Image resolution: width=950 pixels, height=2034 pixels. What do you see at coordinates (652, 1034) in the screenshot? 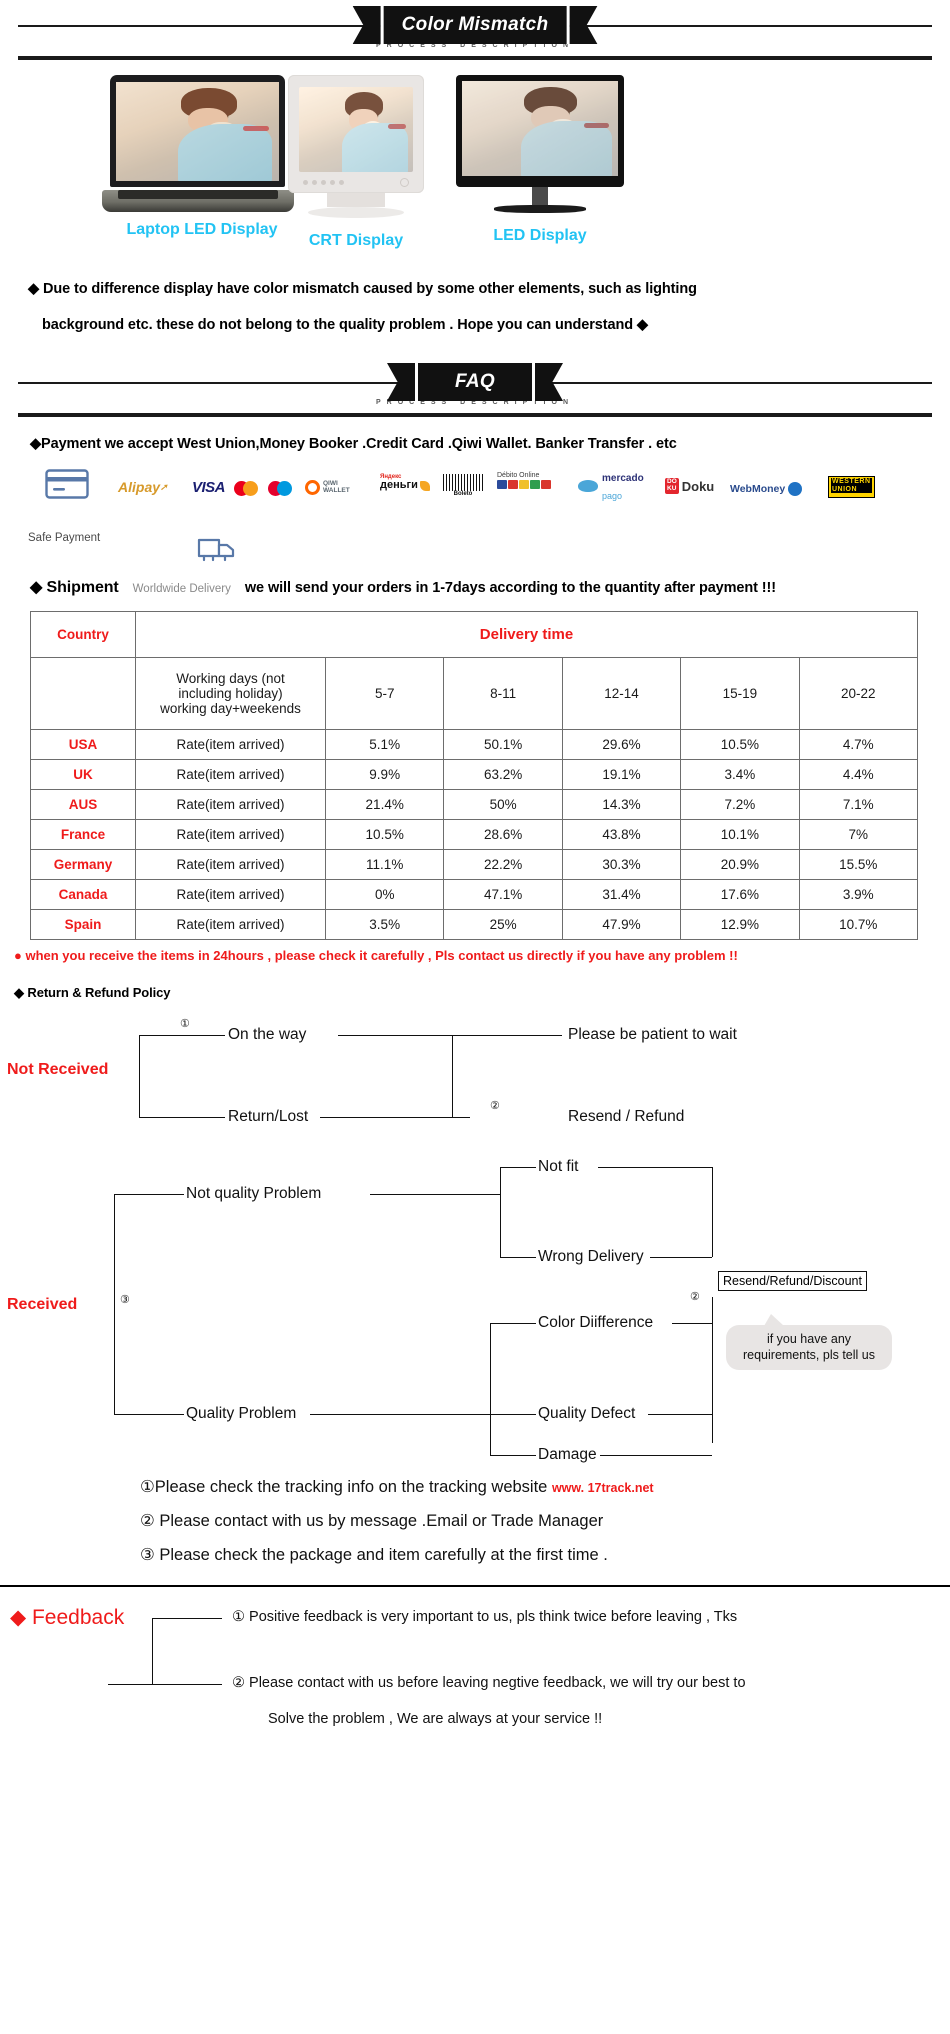
I see `result-be-patient: Please be patient to wait` at bounding box center [652, 1034].